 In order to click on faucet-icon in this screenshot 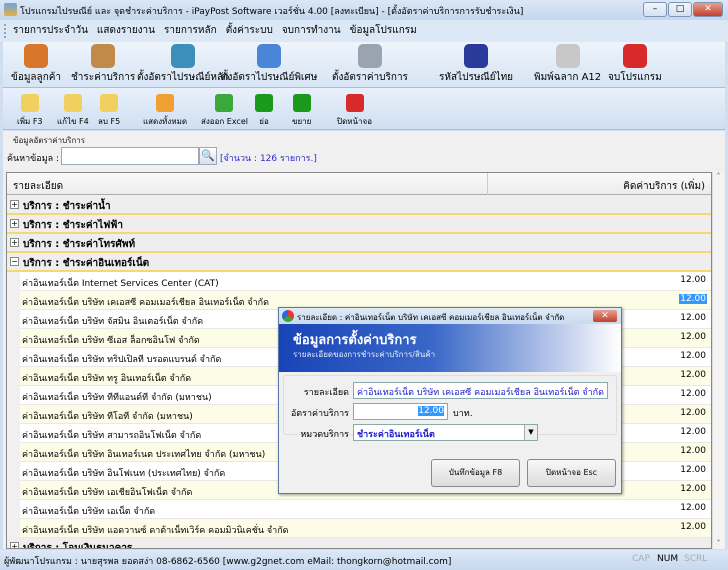, I will do `click(369, 56)`.